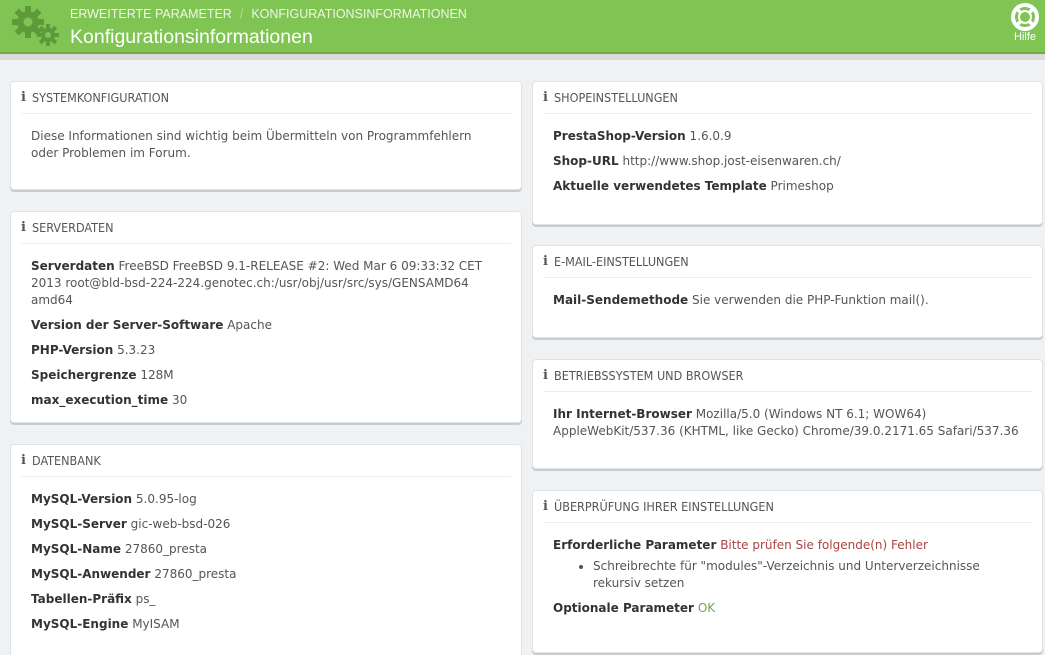  I want to click on info-row: MySQL-Engine MyISAM, so click(266, 624).